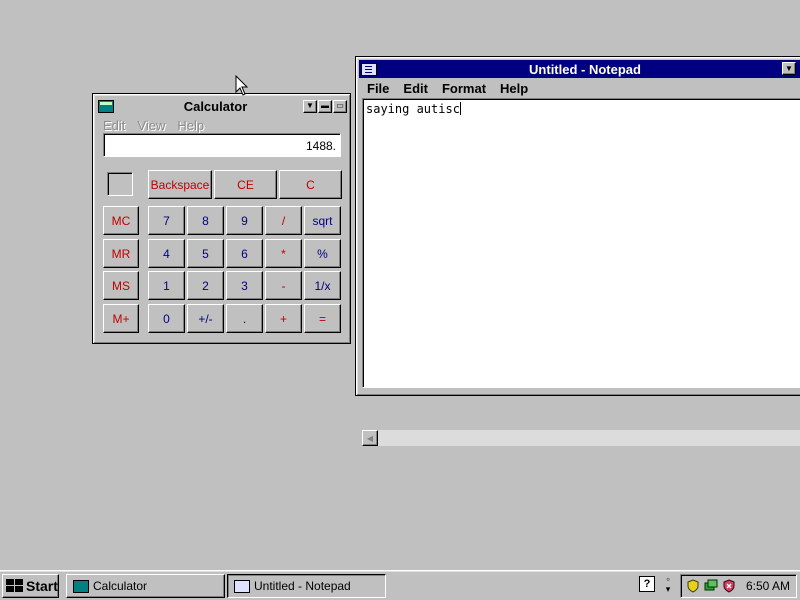 The width and height of the screenshot is (800, 600). I want to click on reciprocal-button: 1/x, so click(322, 285).